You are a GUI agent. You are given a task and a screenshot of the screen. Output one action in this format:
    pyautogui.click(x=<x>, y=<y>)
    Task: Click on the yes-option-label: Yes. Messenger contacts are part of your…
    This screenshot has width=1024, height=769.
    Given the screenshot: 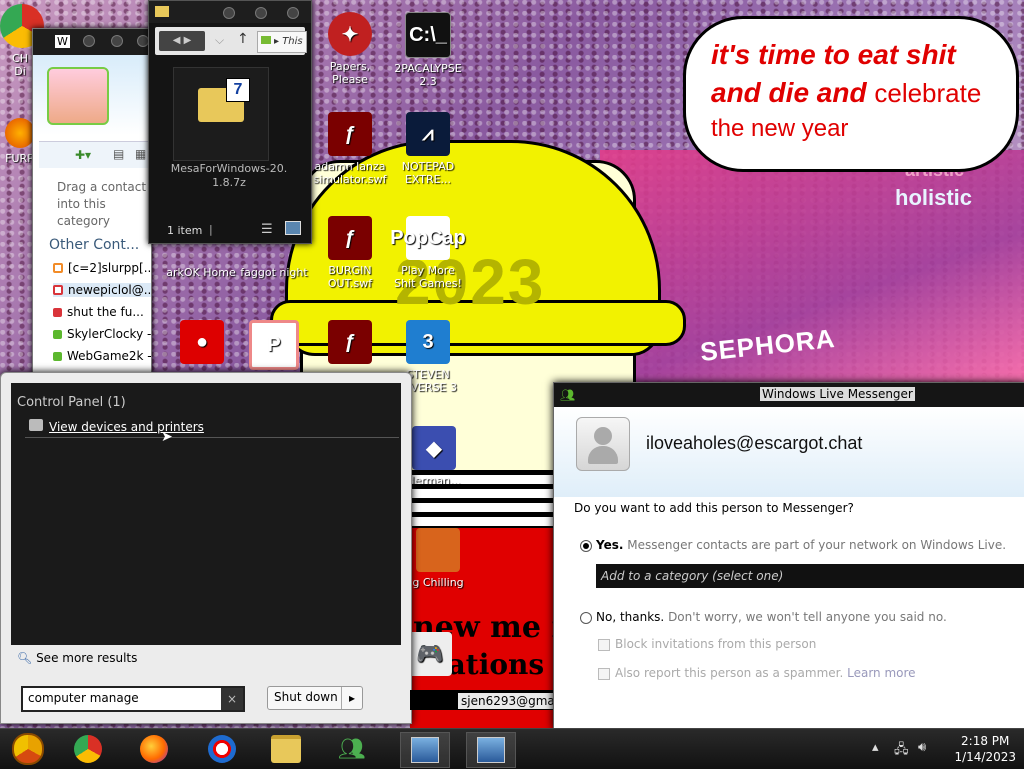 What is the action you would take?
    pyautogui.click(x=801, y=545)
    